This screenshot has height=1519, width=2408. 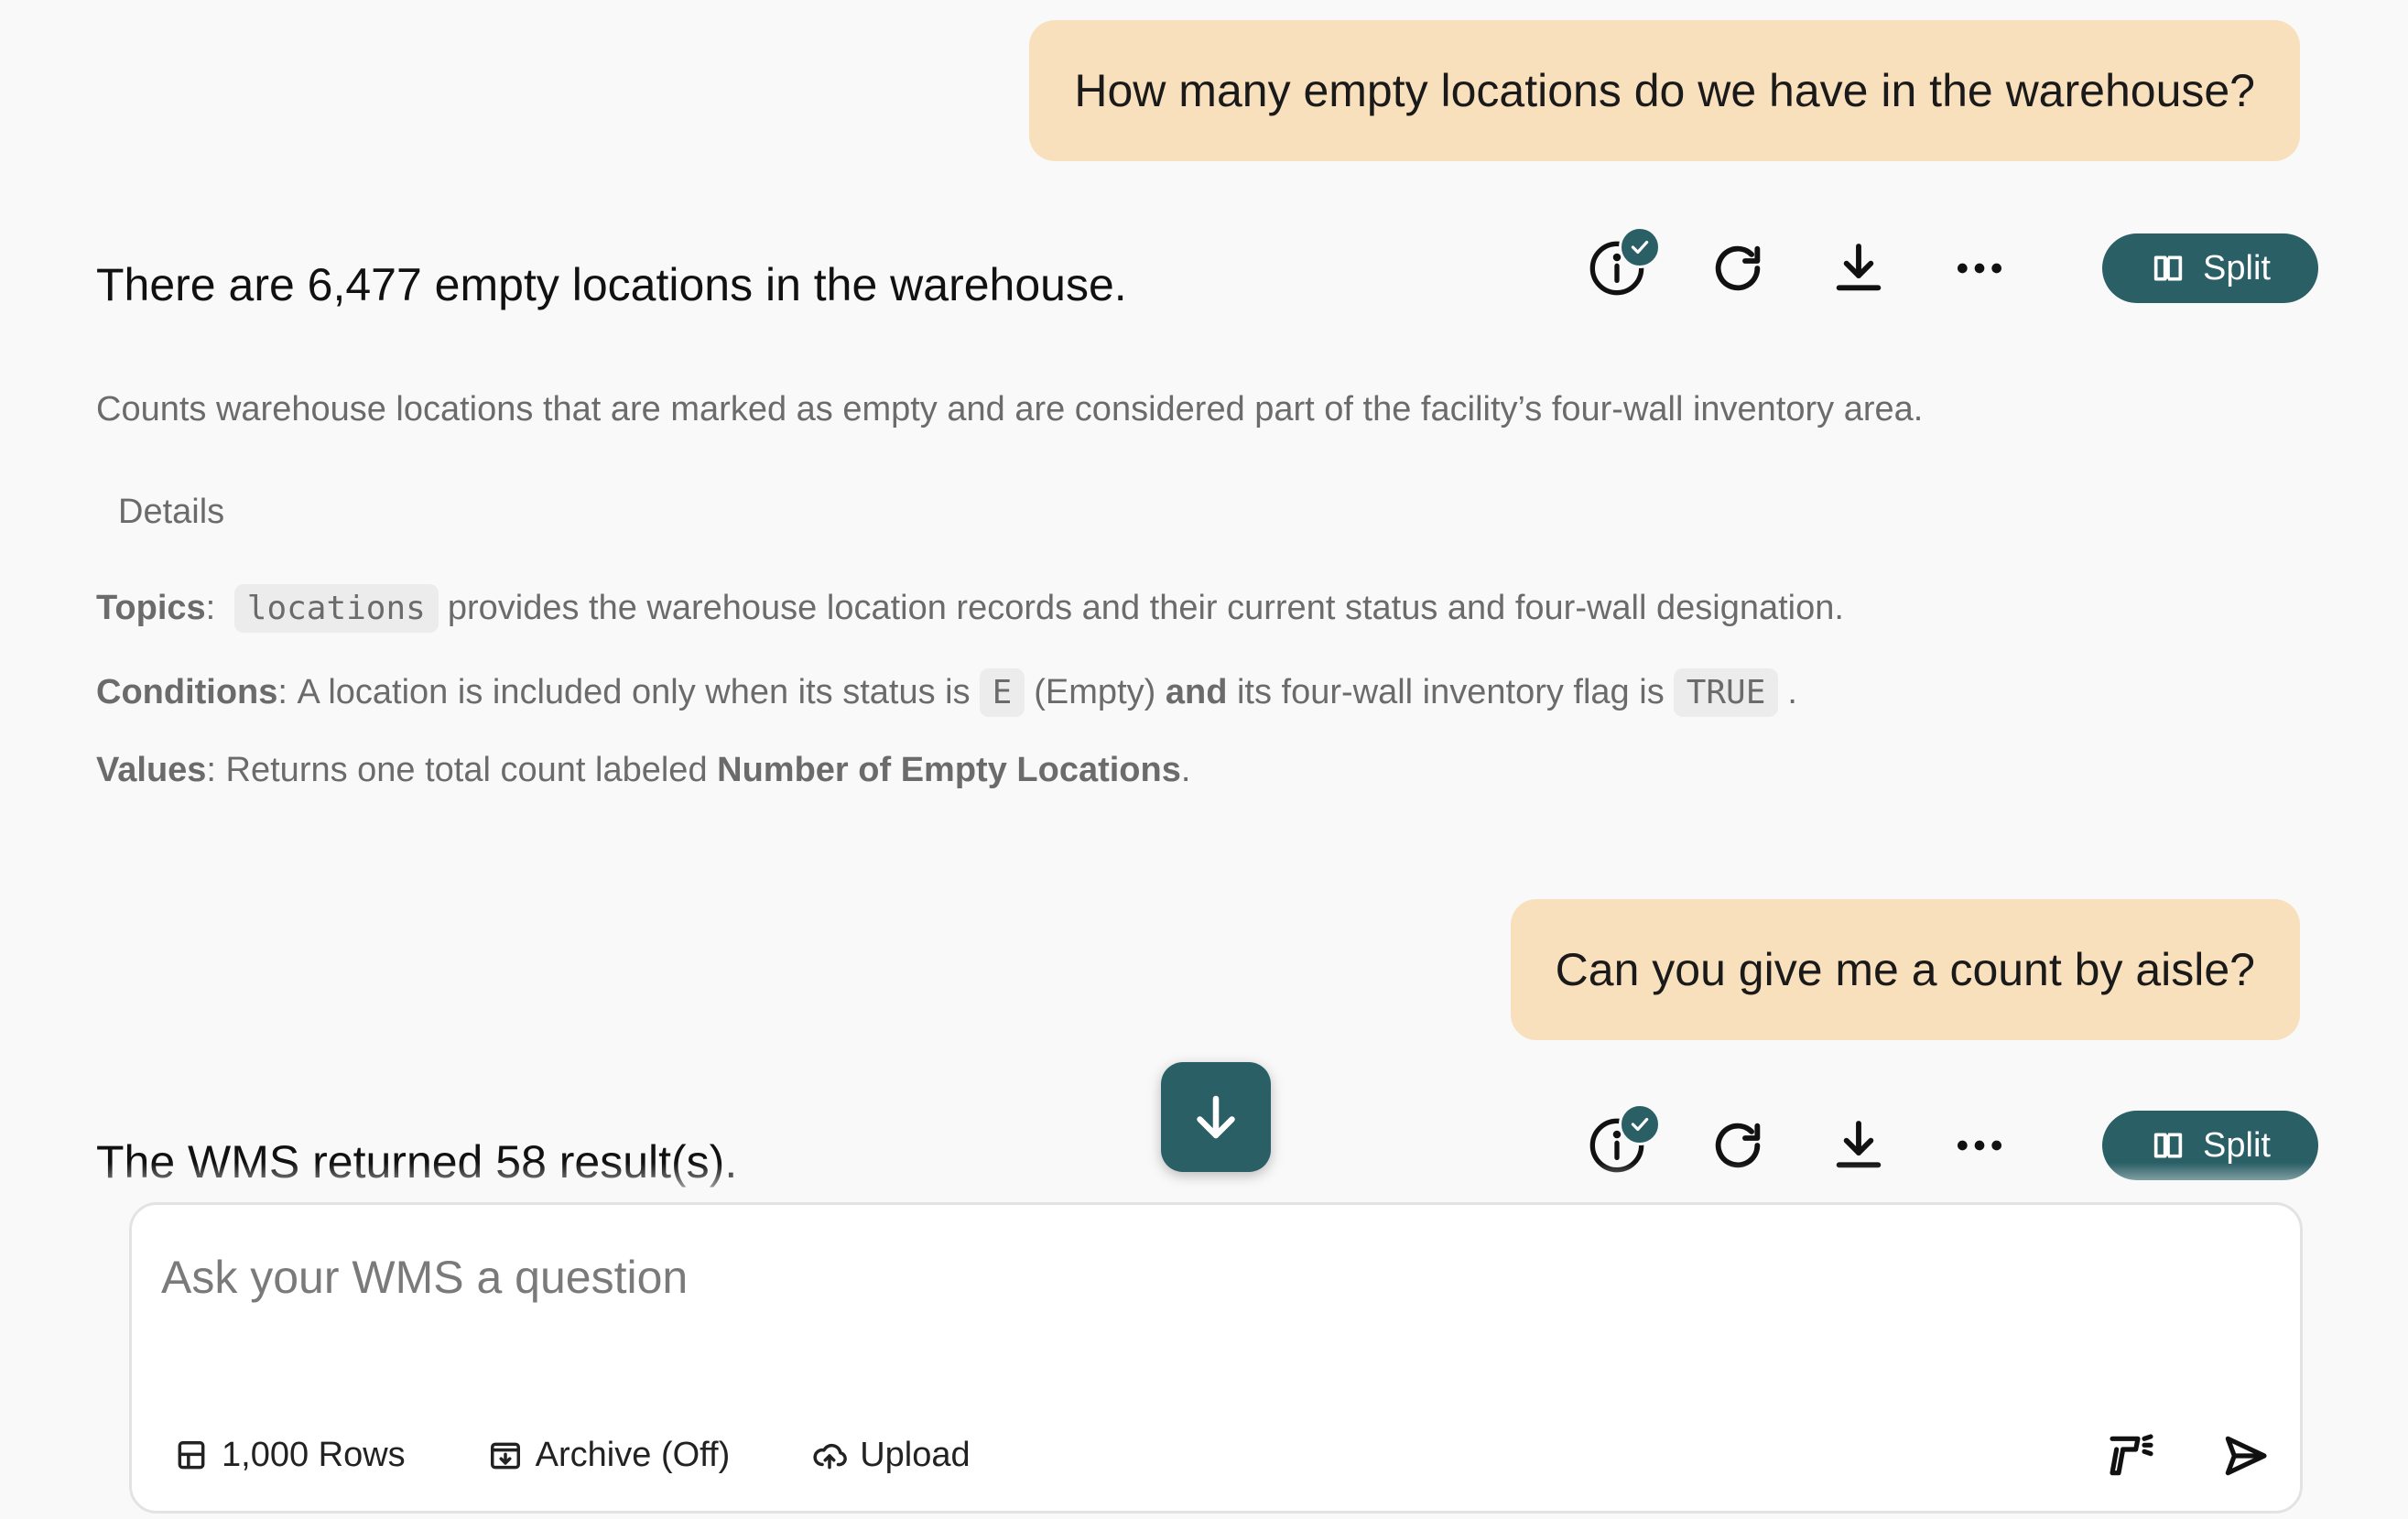 I want to click on archive-button: Archive (Off), so click(x=609, y=1455).